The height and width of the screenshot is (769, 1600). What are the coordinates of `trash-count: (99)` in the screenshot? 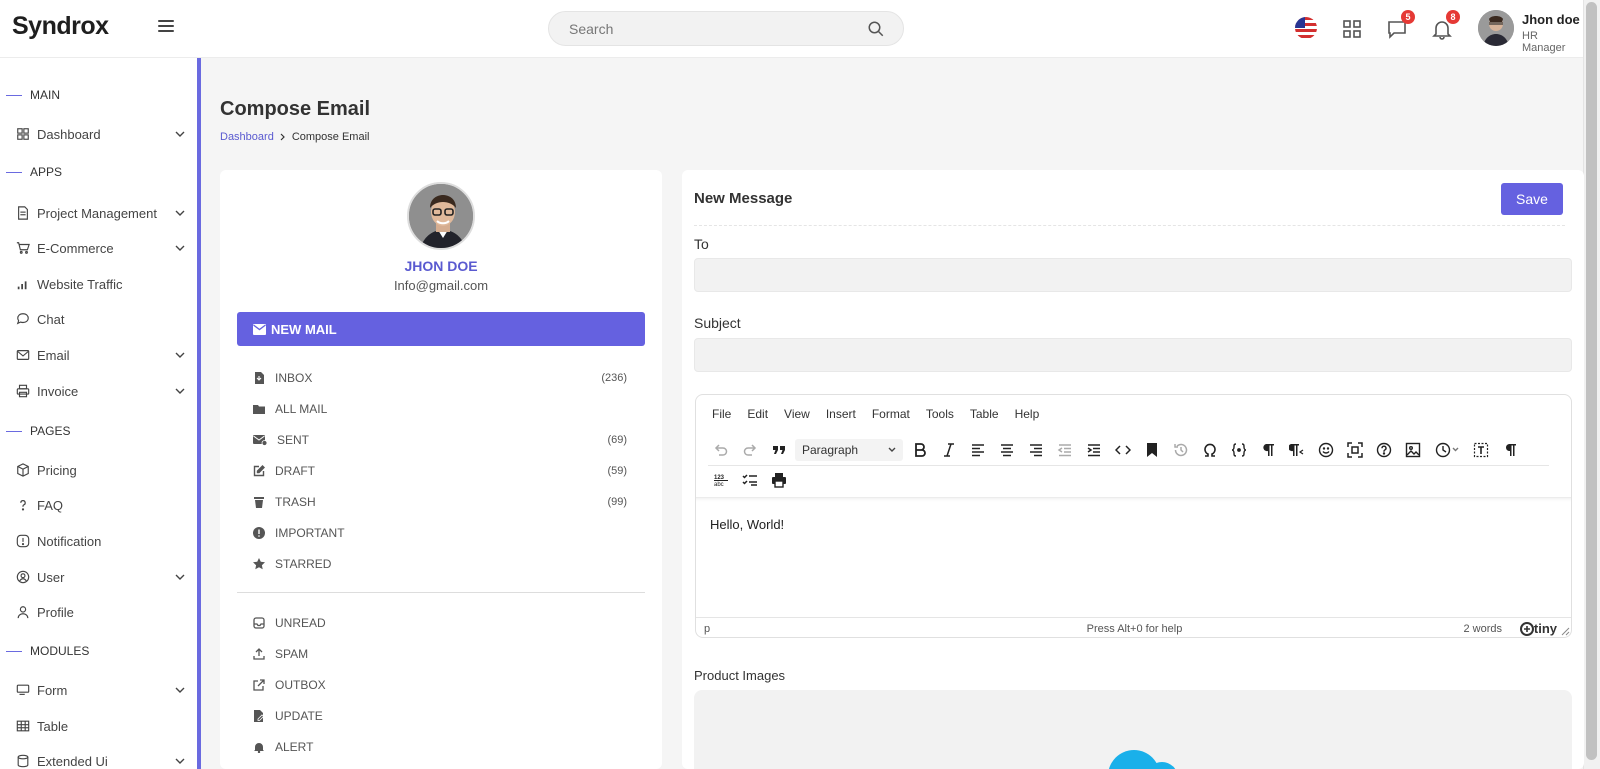 It's located at (617, 502).